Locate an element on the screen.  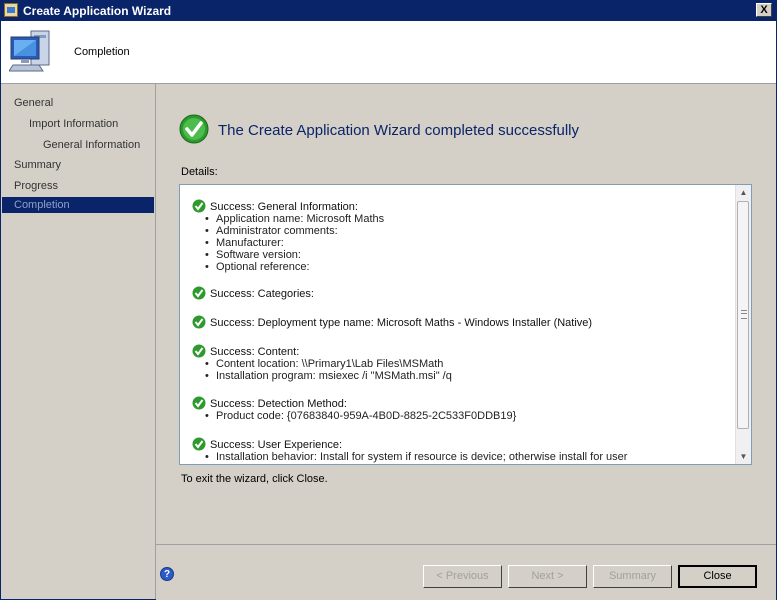
sidebar-item-general-information: General Information is located at coordinates (91, 145).